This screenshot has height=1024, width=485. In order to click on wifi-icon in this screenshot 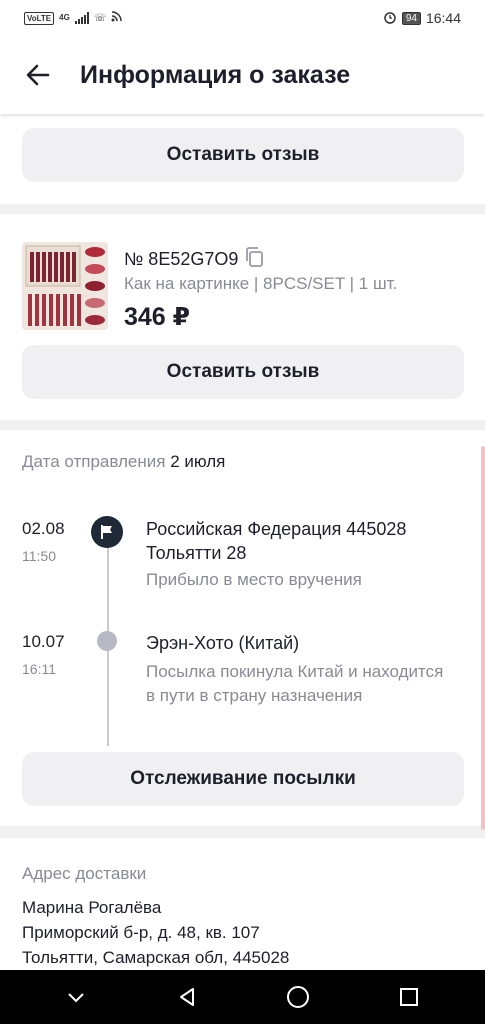, I will do `click(117, 18)`.